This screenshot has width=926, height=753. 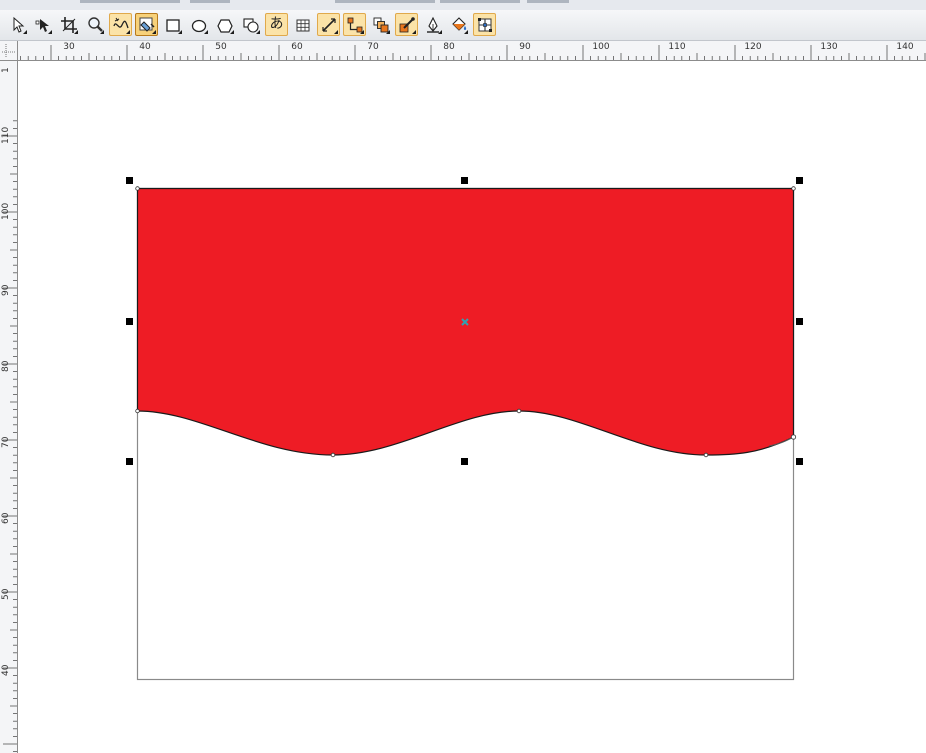 I want to click on interactive-fill-icon, so click(x=485, y=25).